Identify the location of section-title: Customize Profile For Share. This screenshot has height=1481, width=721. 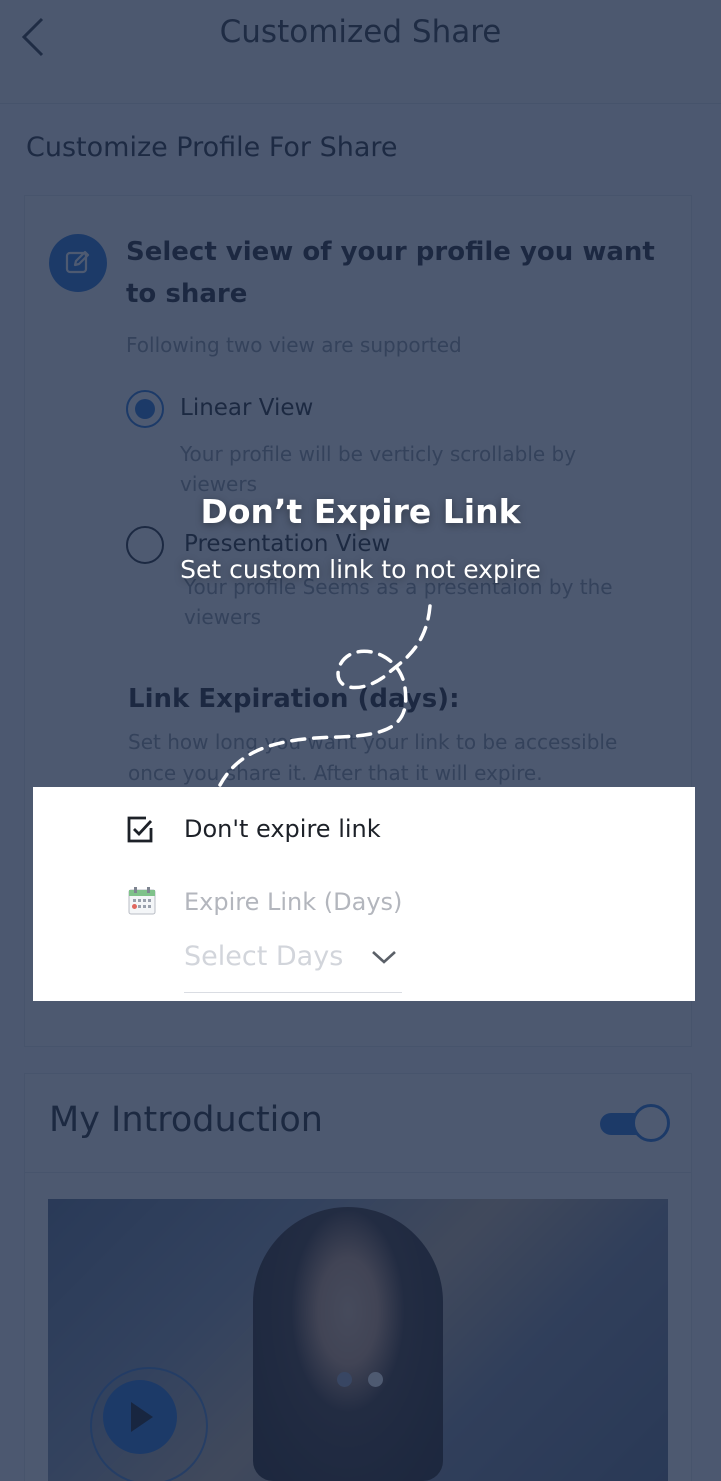
(212, 147).